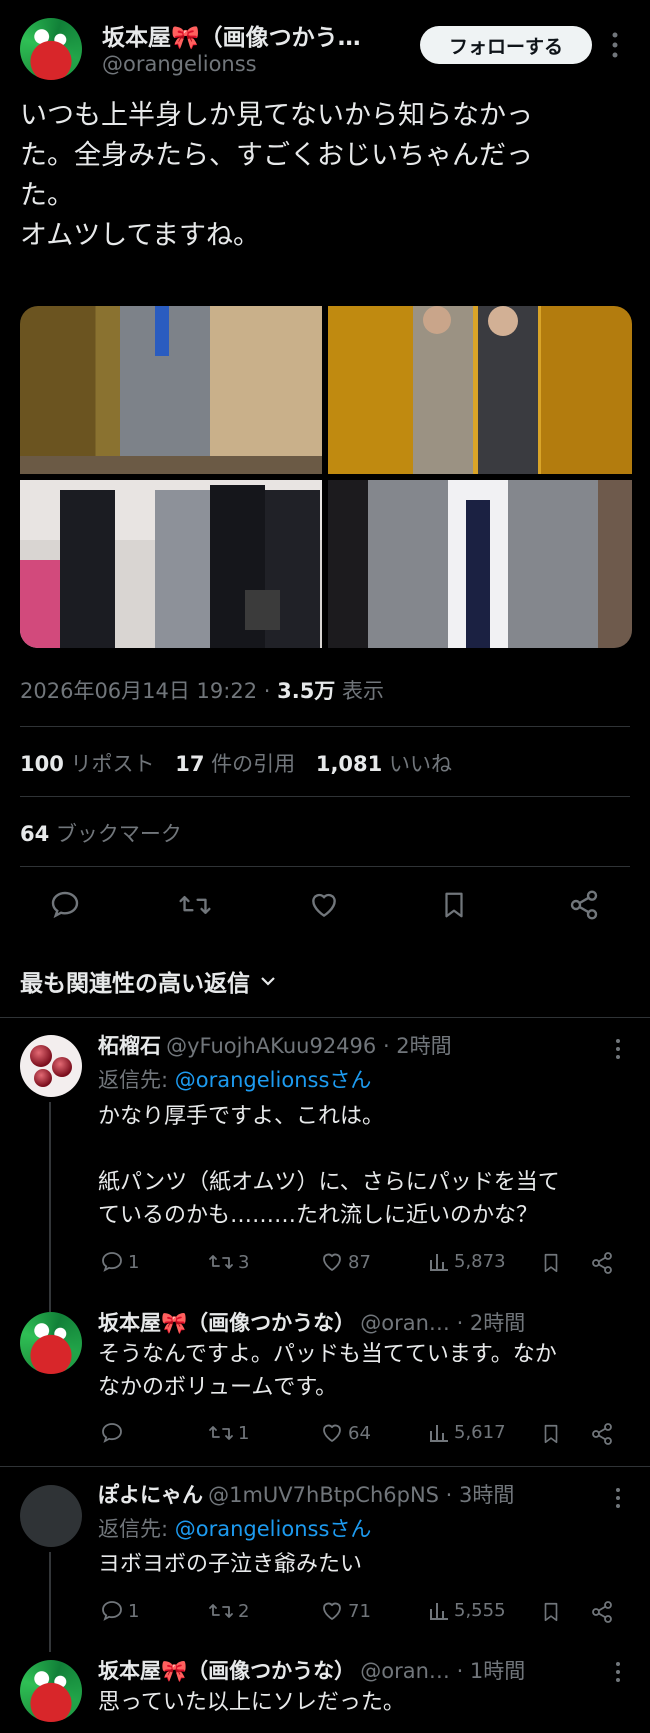 This screenshot has height=1733, width=650. I want to click on reply-text: ヨボヨボの子泣き爺みたい, so click(368, 1564).